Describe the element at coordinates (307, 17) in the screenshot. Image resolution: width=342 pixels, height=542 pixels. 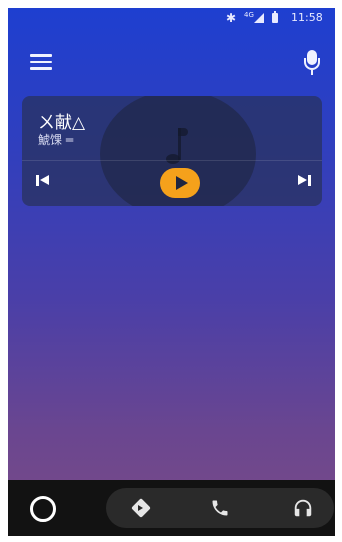
I see `status-time: 11:58` at that location.